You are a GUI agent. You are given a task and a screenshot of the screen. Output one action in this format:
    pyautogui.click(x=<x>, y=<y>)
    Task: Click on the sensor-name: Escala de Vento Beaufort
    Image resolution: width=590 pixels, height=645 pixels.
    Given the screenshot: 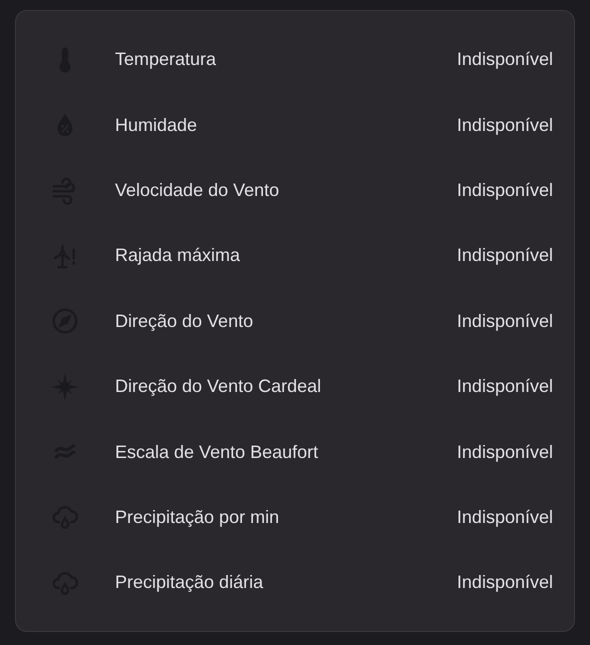 What is the action you would take?
    pyautogui.click(x=216, y=452)
    